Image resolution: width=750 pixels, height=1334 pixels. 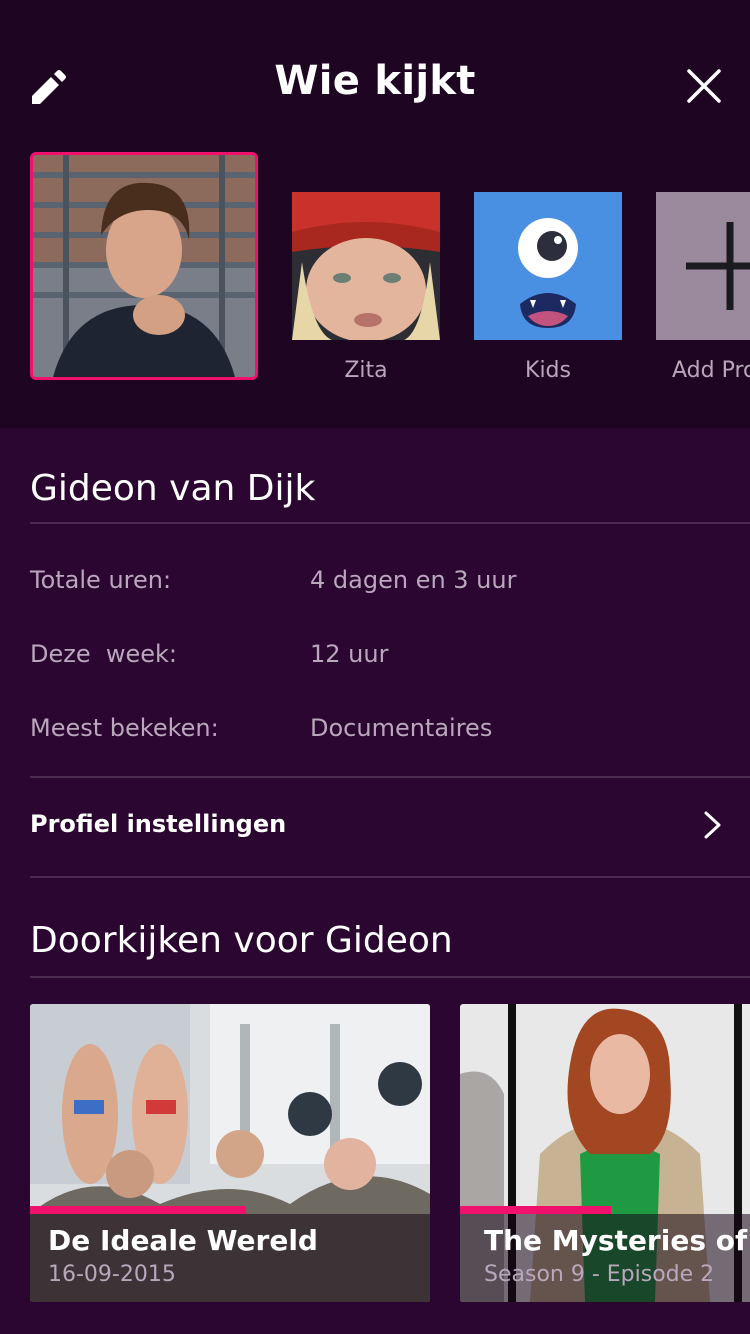 I want to click on profile-settings-row: Profiel instellingen, so click(x=375, y=827).